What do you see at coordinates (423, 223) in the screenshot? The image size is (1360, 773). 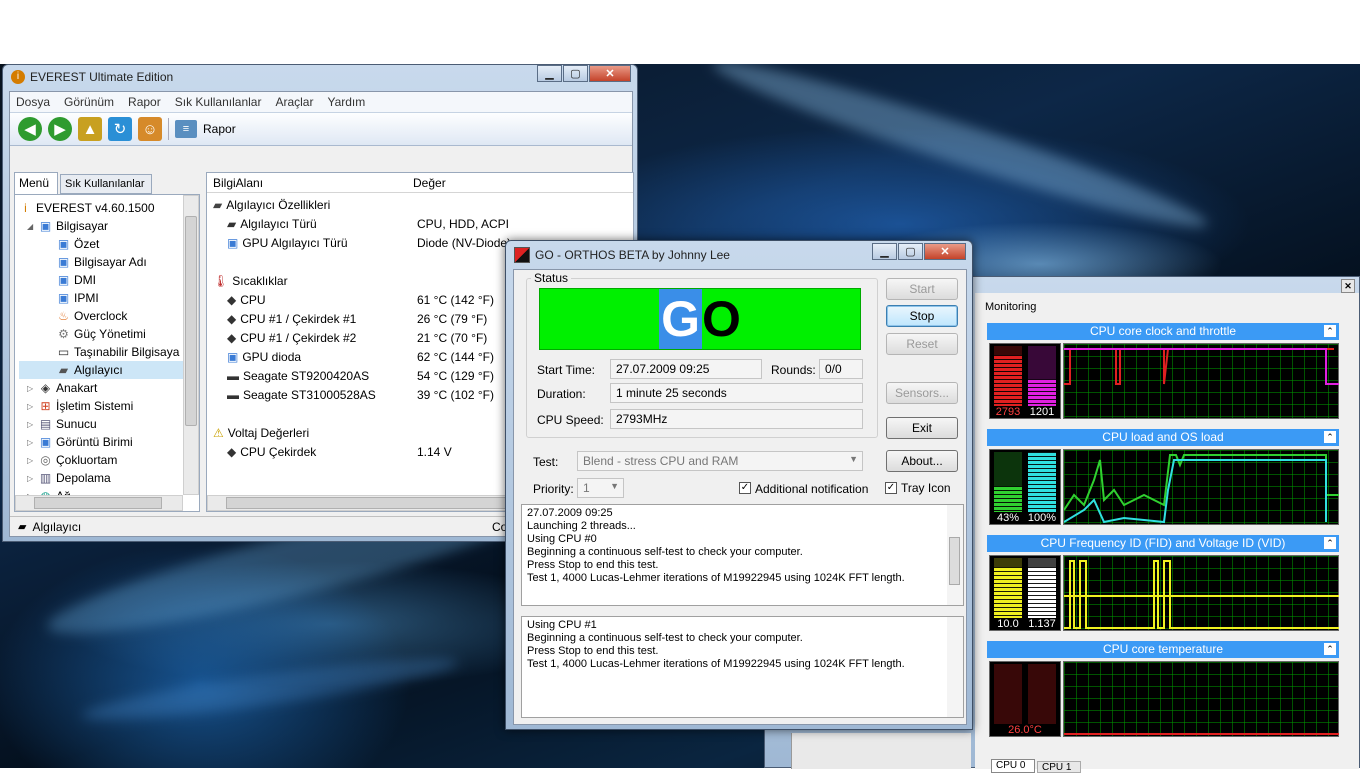 I see `table-row: ▰ Algılayıcı Türü CPU, HDD, ACPI` at bounding box center [423, 223].